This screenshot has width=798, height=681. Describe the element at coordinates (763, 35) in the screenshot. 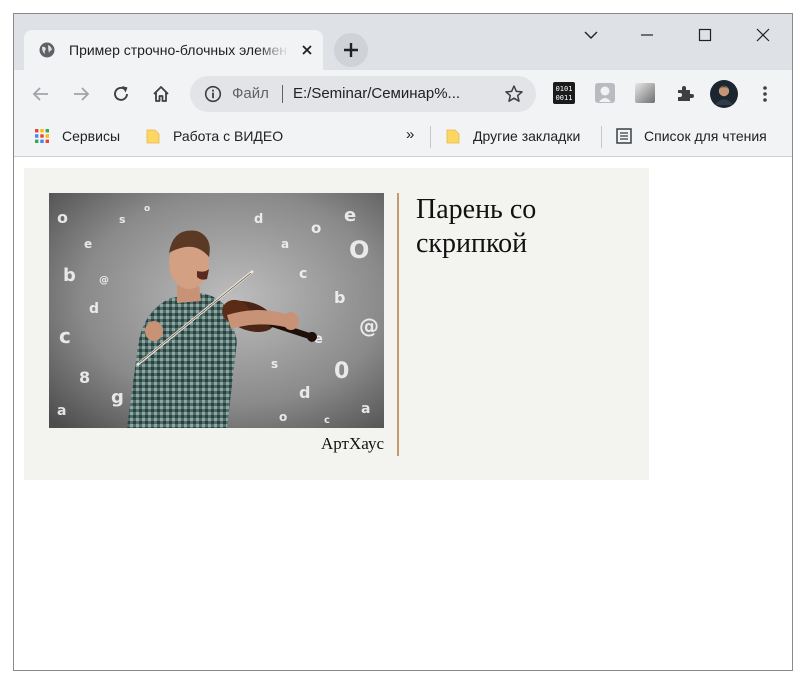

I see `window-close-icon` at that location.